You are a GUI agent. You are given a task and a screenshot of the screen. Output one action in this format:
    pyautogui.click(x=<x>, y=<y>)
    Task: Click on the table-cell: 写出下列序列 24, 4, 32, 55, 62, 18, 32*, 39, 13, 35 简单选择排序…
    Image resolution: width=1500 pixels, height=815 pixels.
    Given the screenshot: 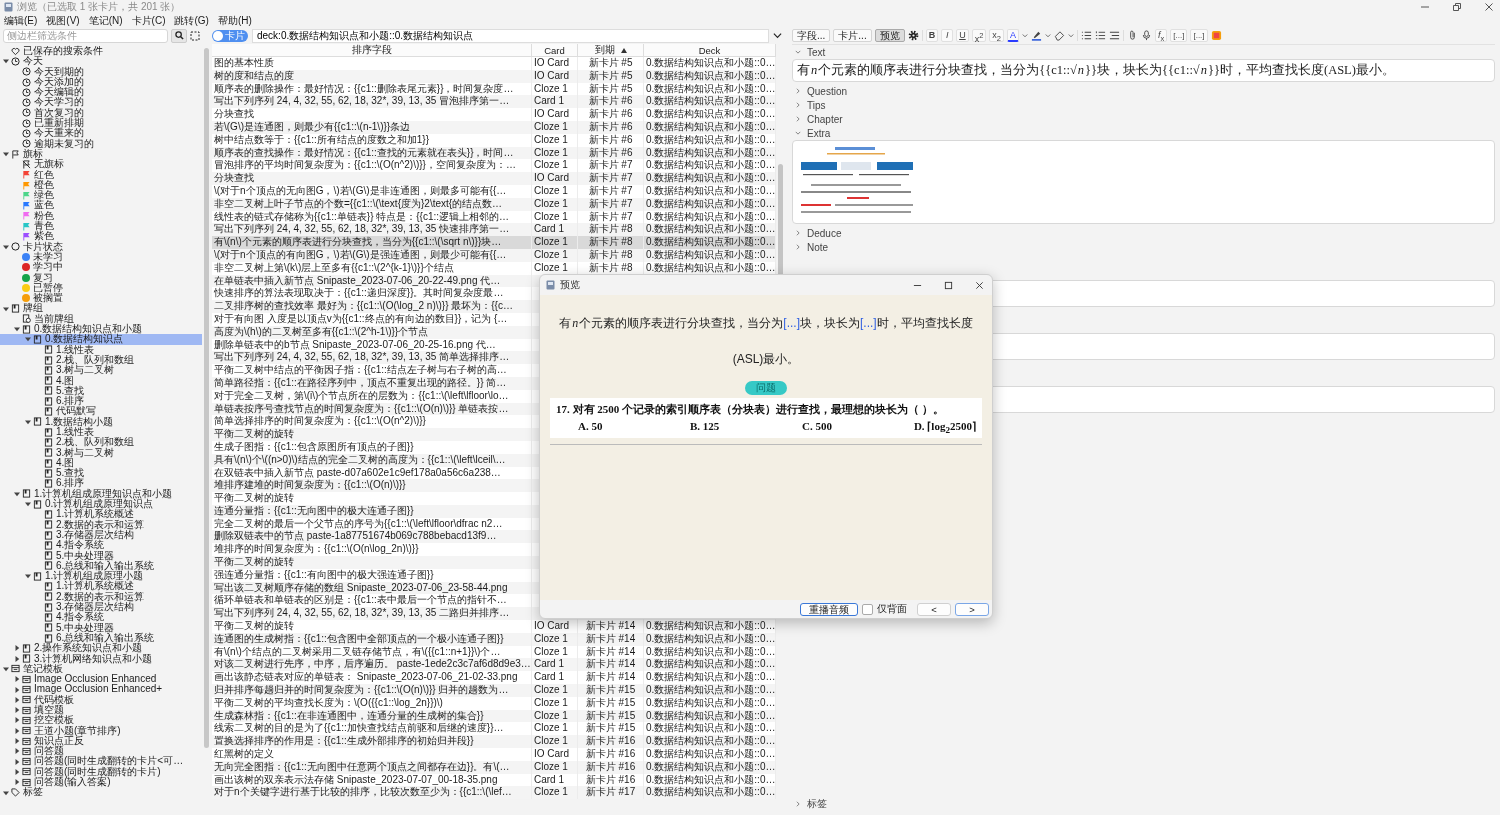 What is the action you would take?
    pyautogui.click(x=372, y=358)
    